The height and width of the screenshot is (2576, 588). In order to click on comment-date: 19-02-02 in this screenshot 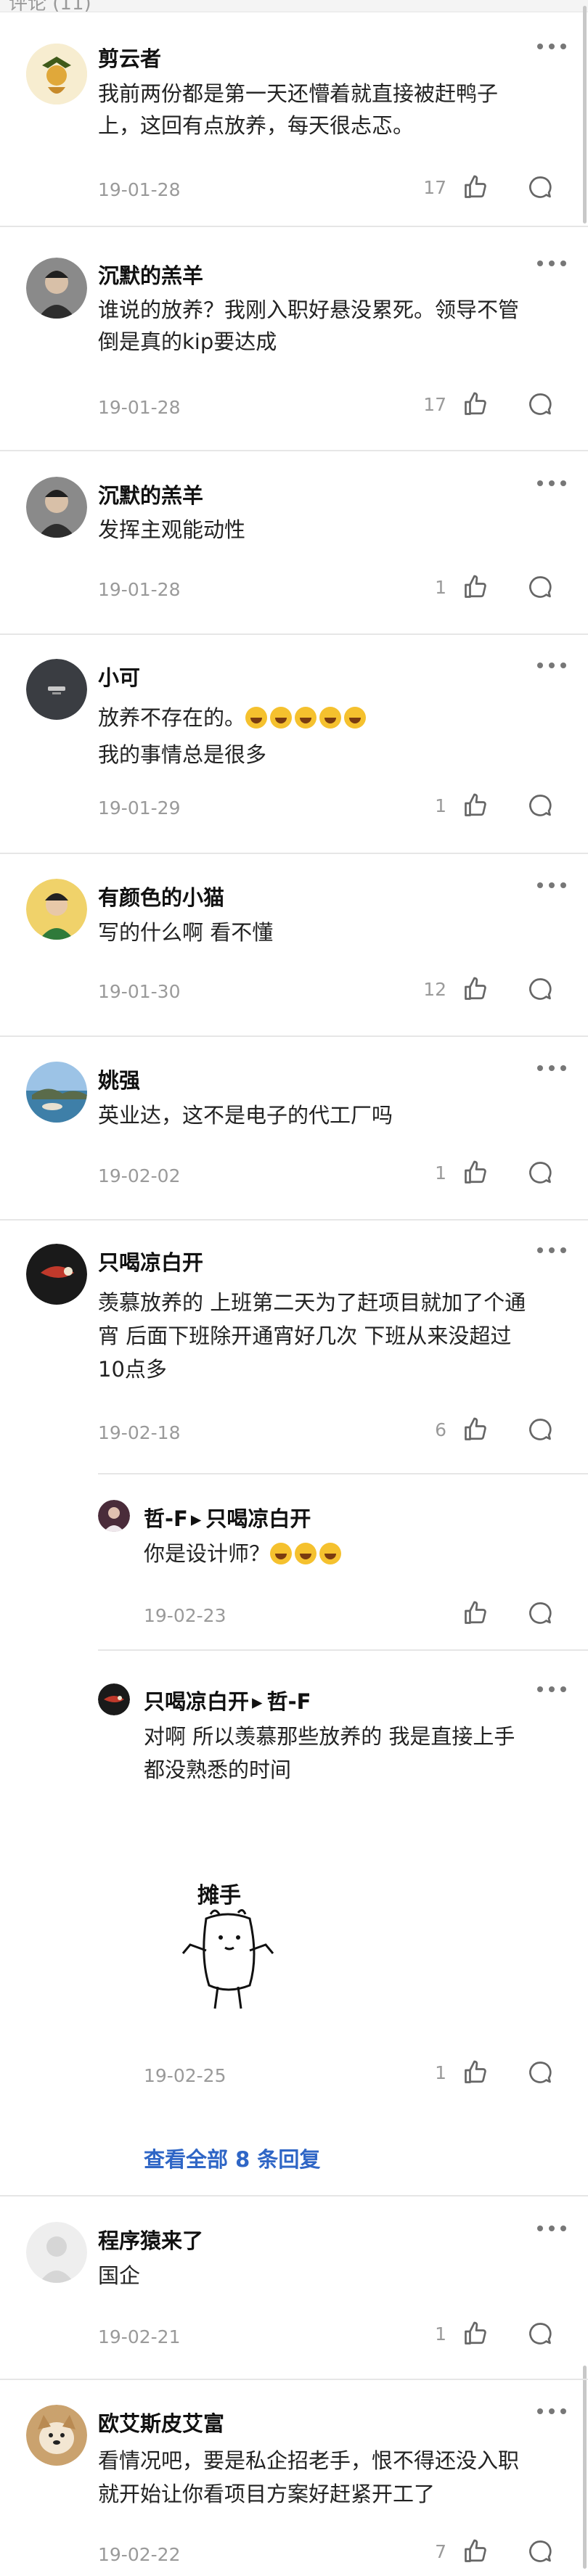, I will do `click(140, 1175)`.